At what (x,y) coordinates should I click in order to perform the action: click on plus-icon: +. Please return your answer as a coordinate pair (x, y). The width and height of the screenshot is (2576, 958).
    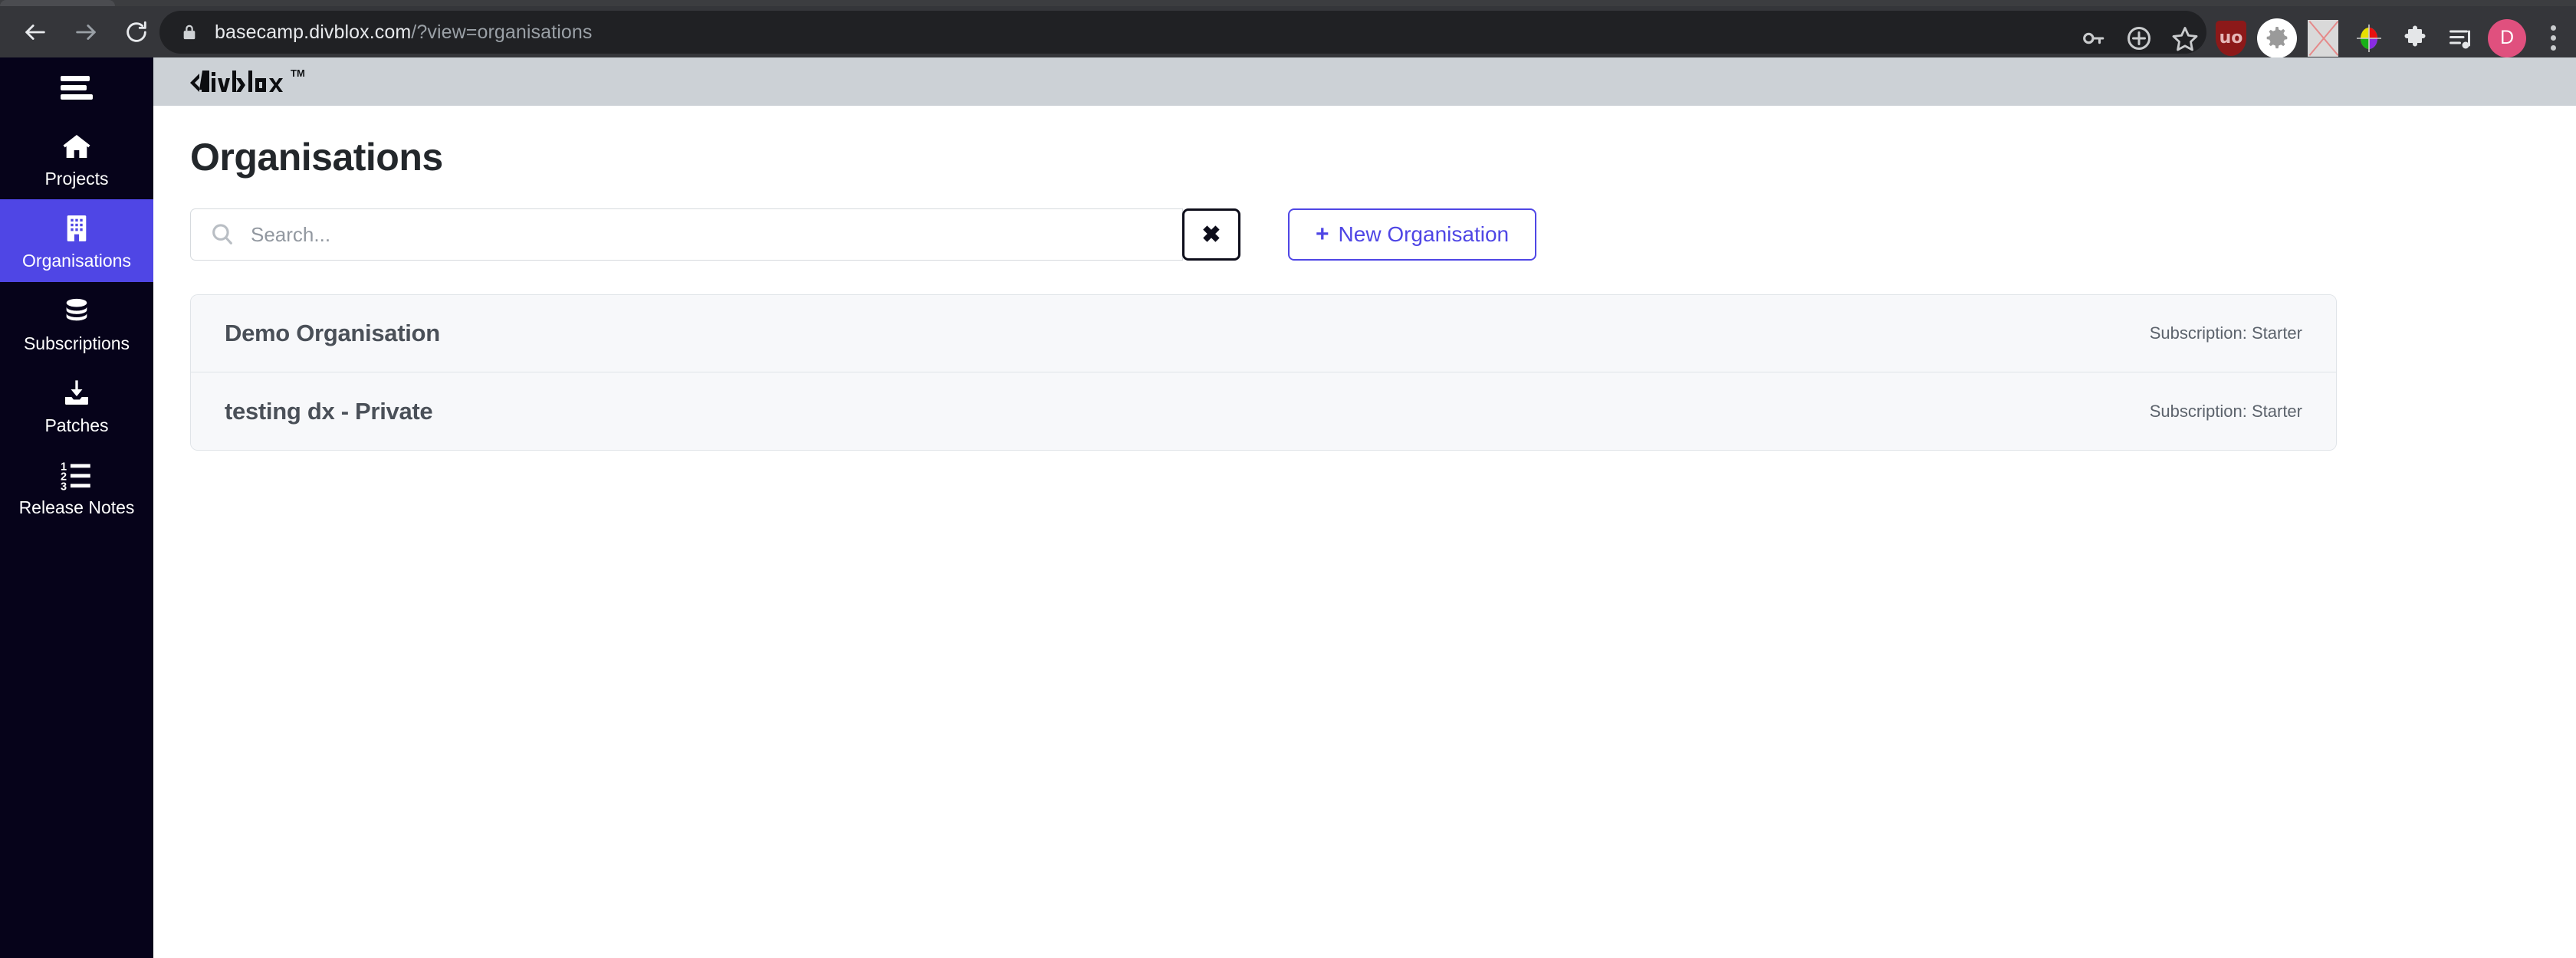
    Looking at the image, I should click on (1322, 234).